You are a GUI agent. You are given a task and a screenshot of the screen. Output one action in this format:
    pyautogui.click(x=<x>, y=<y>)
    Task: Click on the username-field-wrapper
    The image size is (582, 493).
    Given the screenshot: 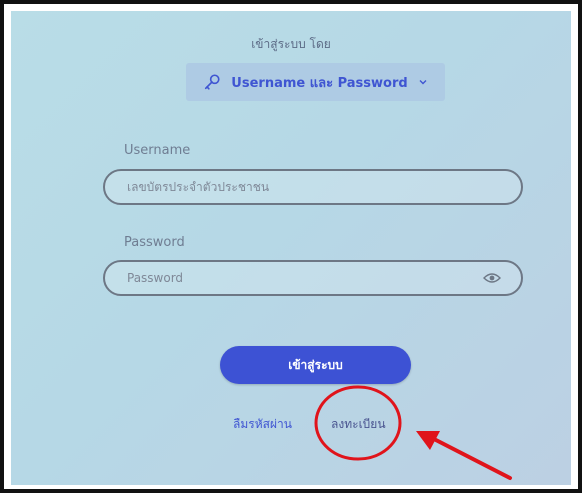 What is the action you would take?
    pyautogui.click(x=313, y=187)
    